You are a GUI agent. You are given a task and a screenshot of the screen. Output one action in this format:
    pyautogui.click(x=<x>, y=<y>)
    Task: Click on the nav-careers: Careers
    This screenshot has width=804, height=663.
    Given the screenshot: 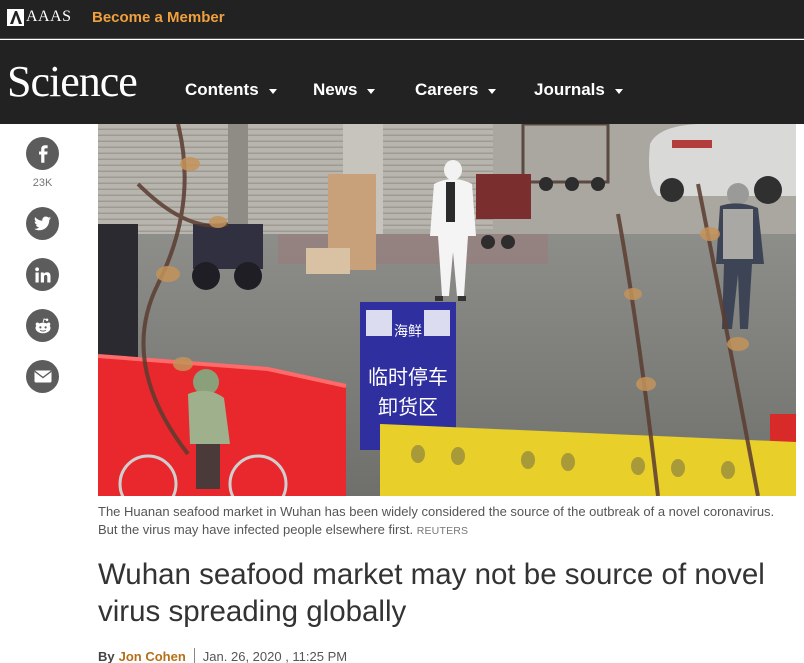 What is the action you would take?
    pyautogui.click(x=456, y=90)
    